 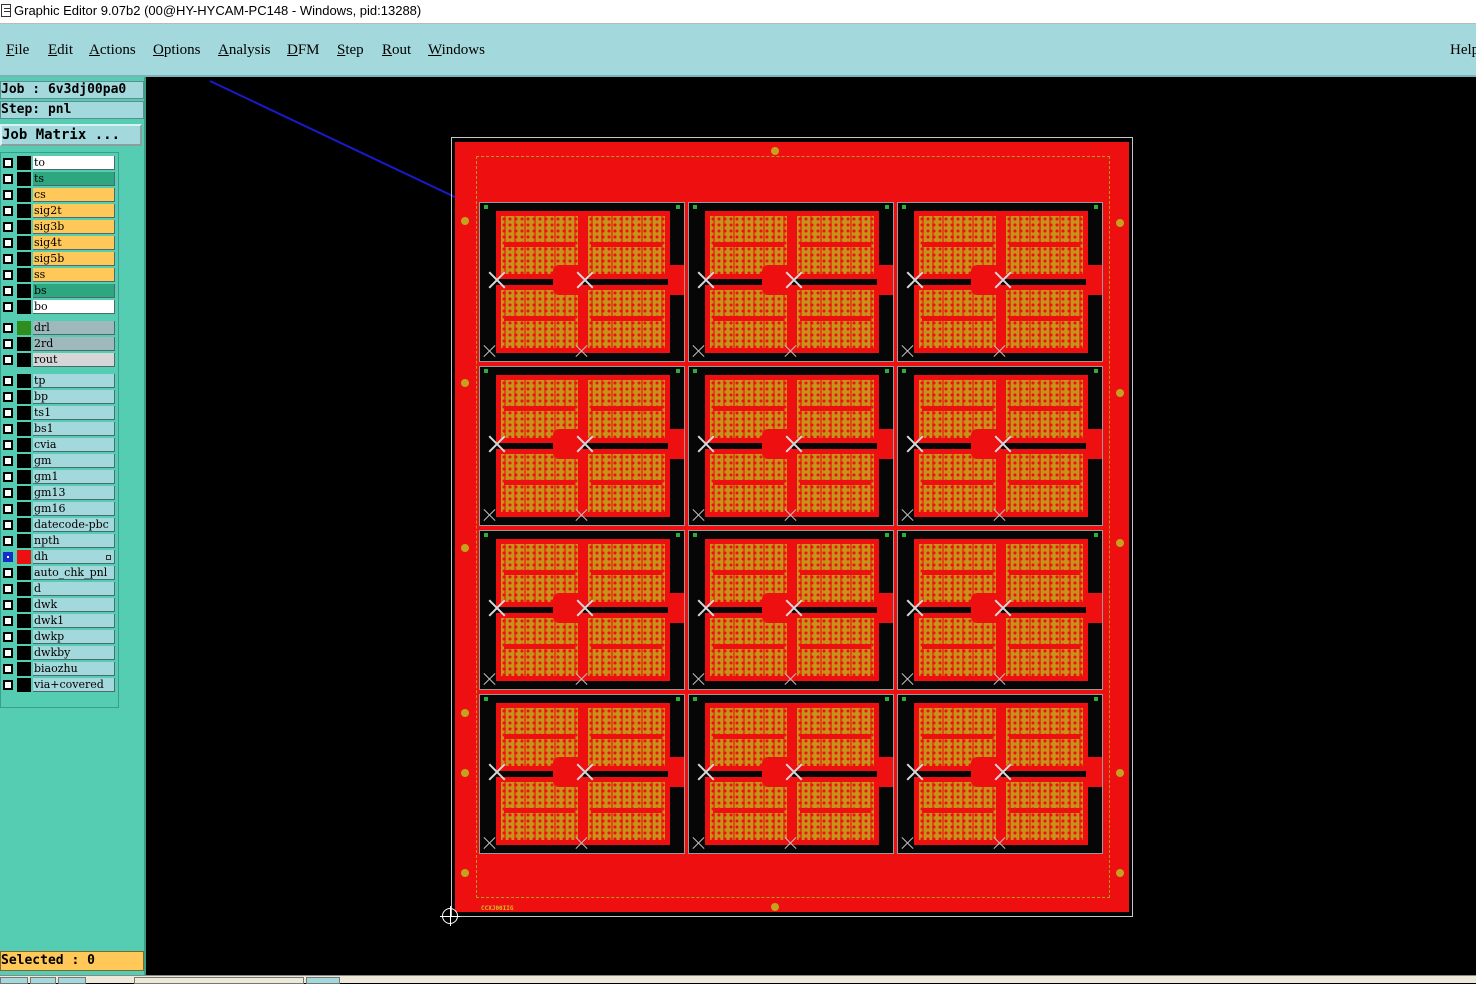 I want to click on layer-name: datecode-pbc, so click(x=74, y=525).